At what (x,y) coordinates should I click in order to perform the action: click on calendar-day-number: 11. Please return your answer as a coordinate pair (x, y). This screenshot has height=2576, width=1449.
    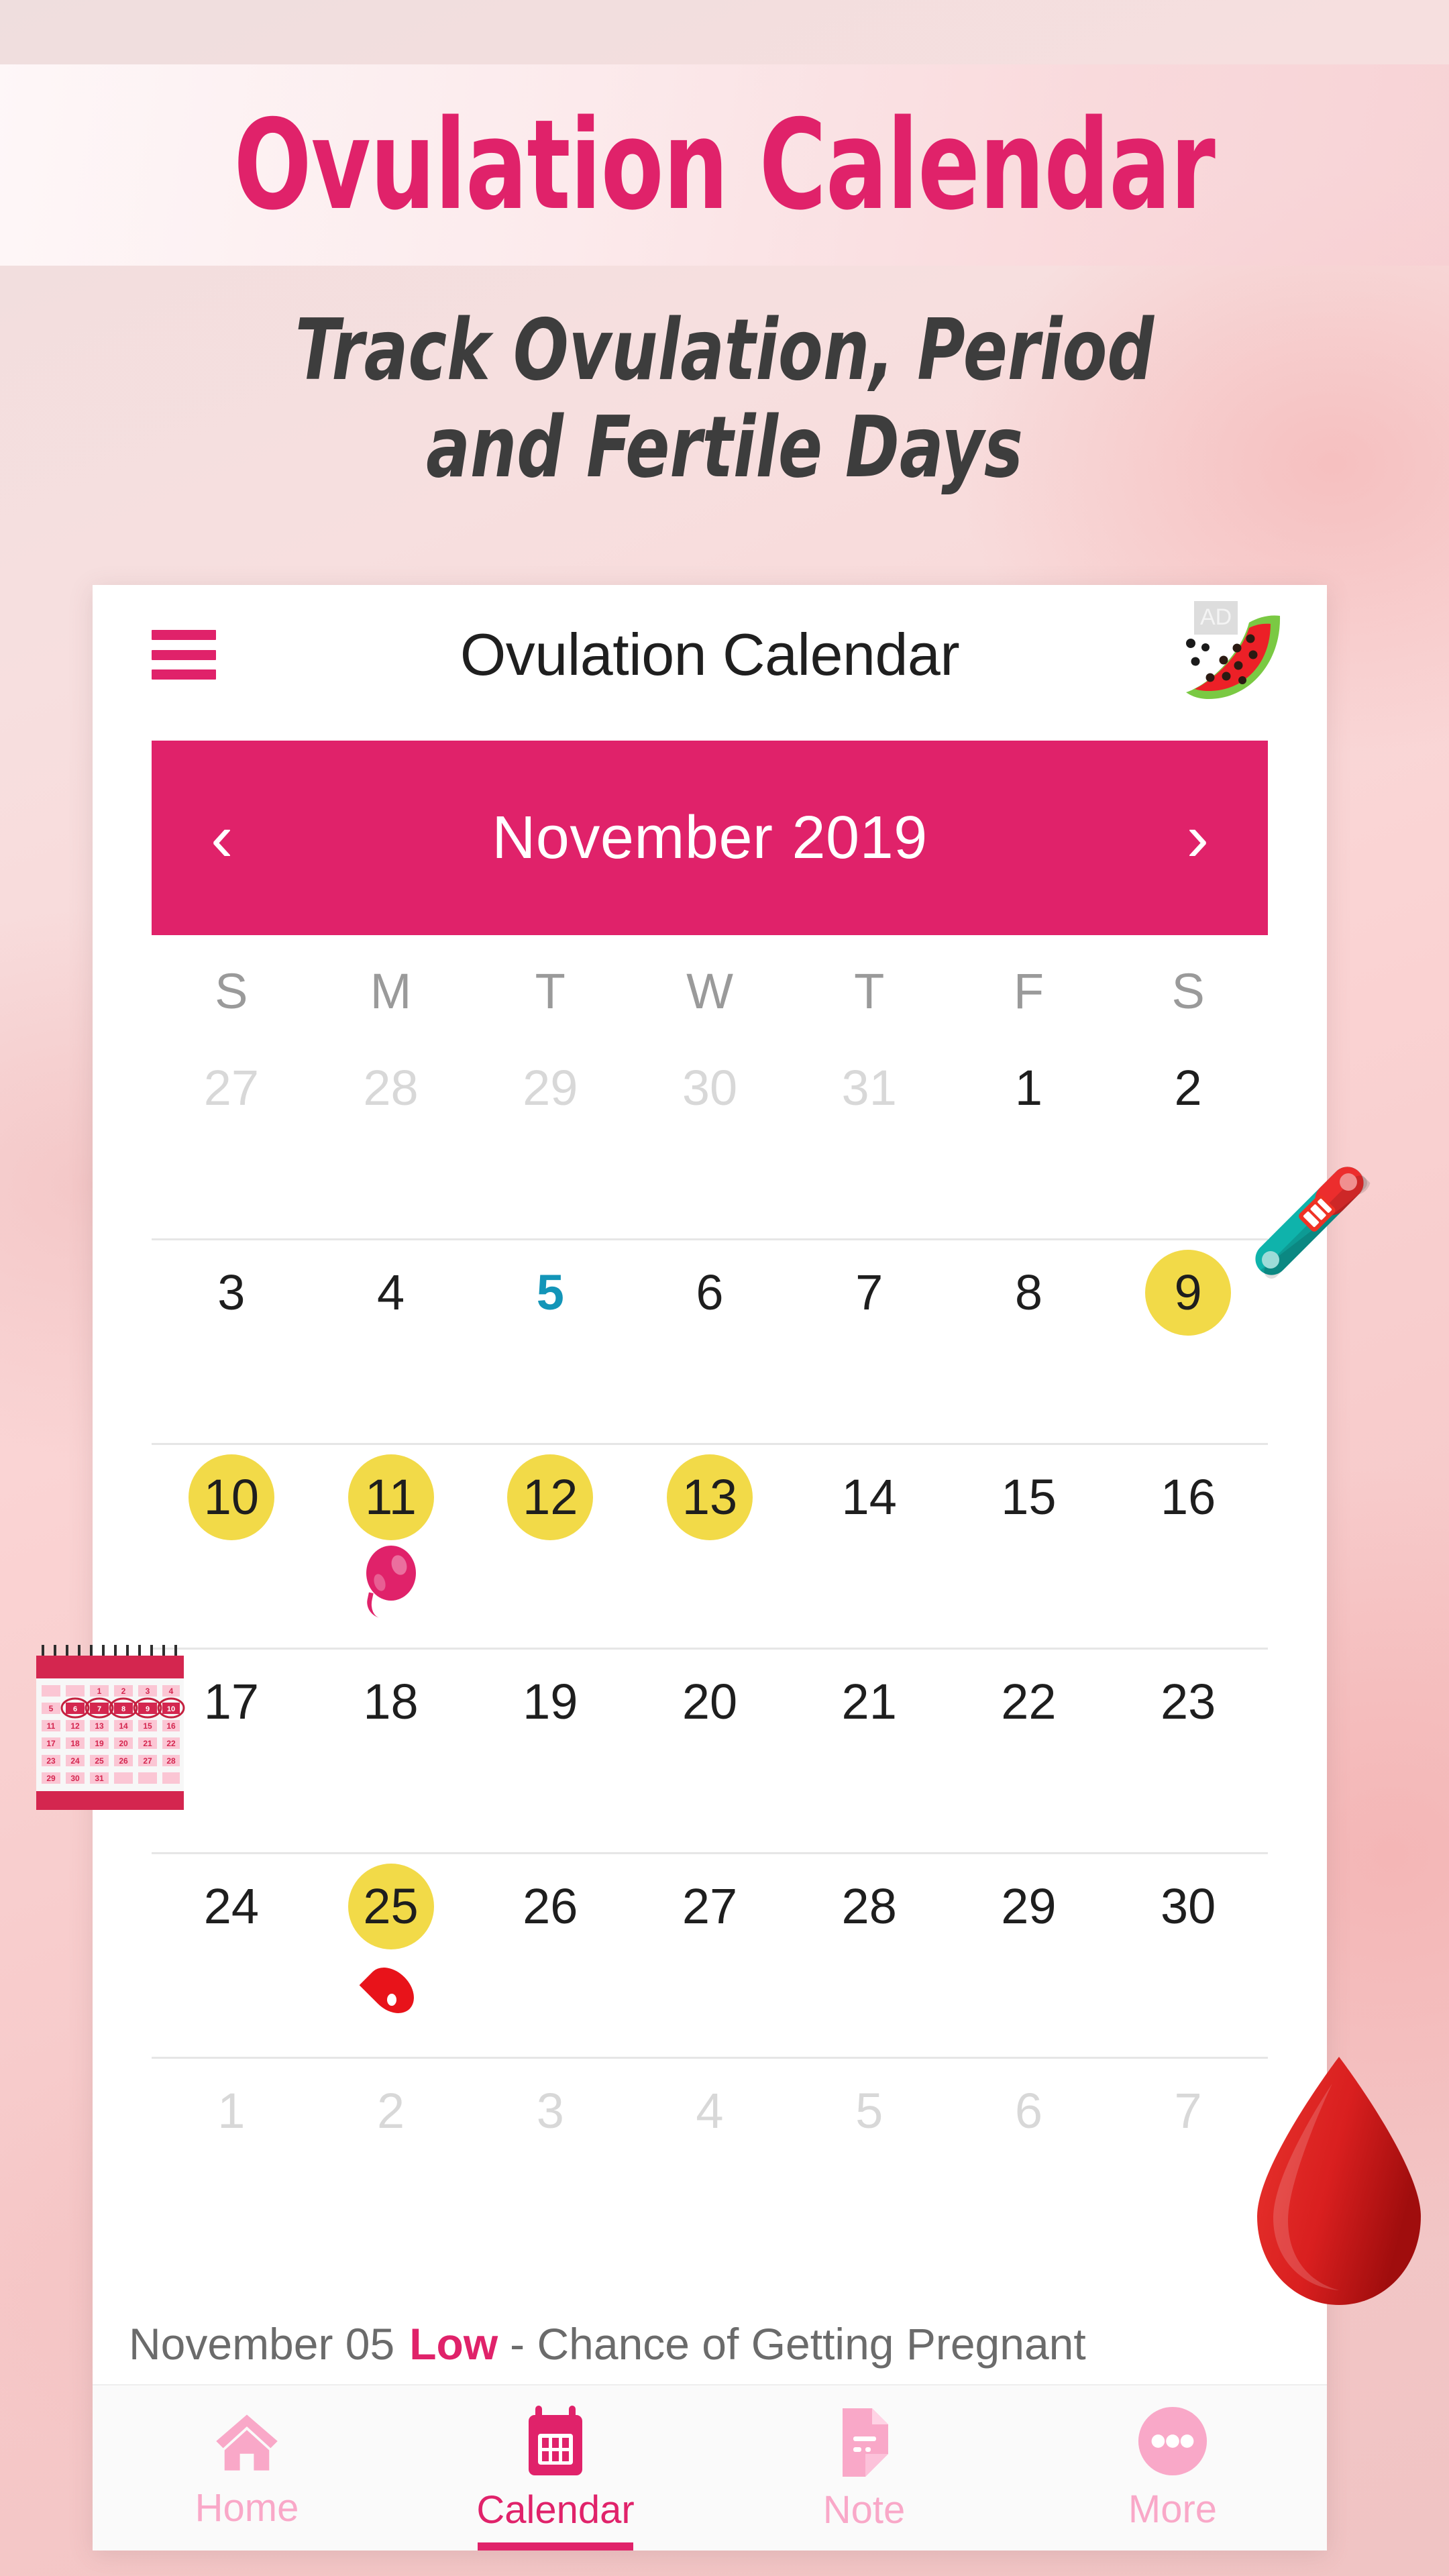
    Looking at the image, I should click on (391, 1497).